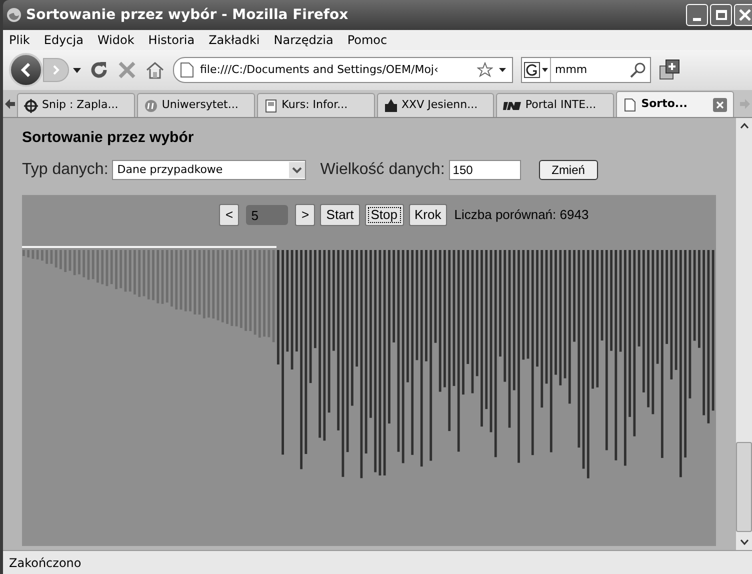  What do you see at coordinates (744, 542) in the screenshot?
I see `scroll-down-icon` at bounding box center [744, 542].